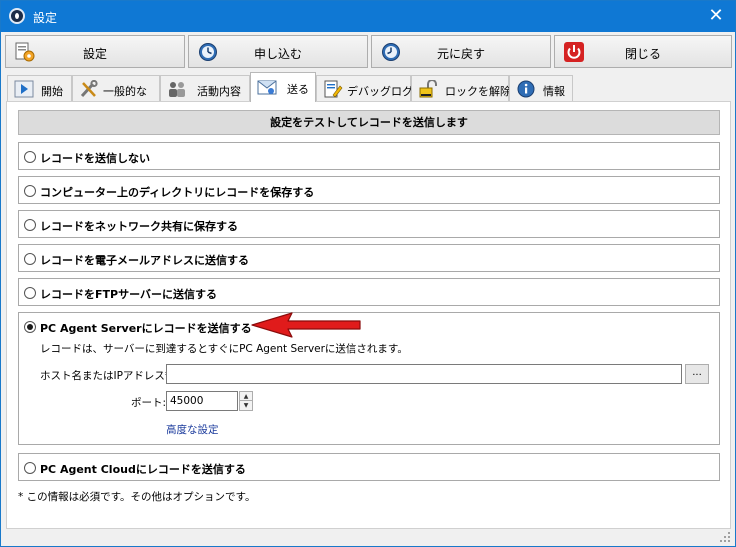 The height and width of the screenshot is (547, 736). What do you see at coordinates (219, 91) in the screenshot?
I see `tab-activity-label: 活動内容` at bounding box center [219, 91].